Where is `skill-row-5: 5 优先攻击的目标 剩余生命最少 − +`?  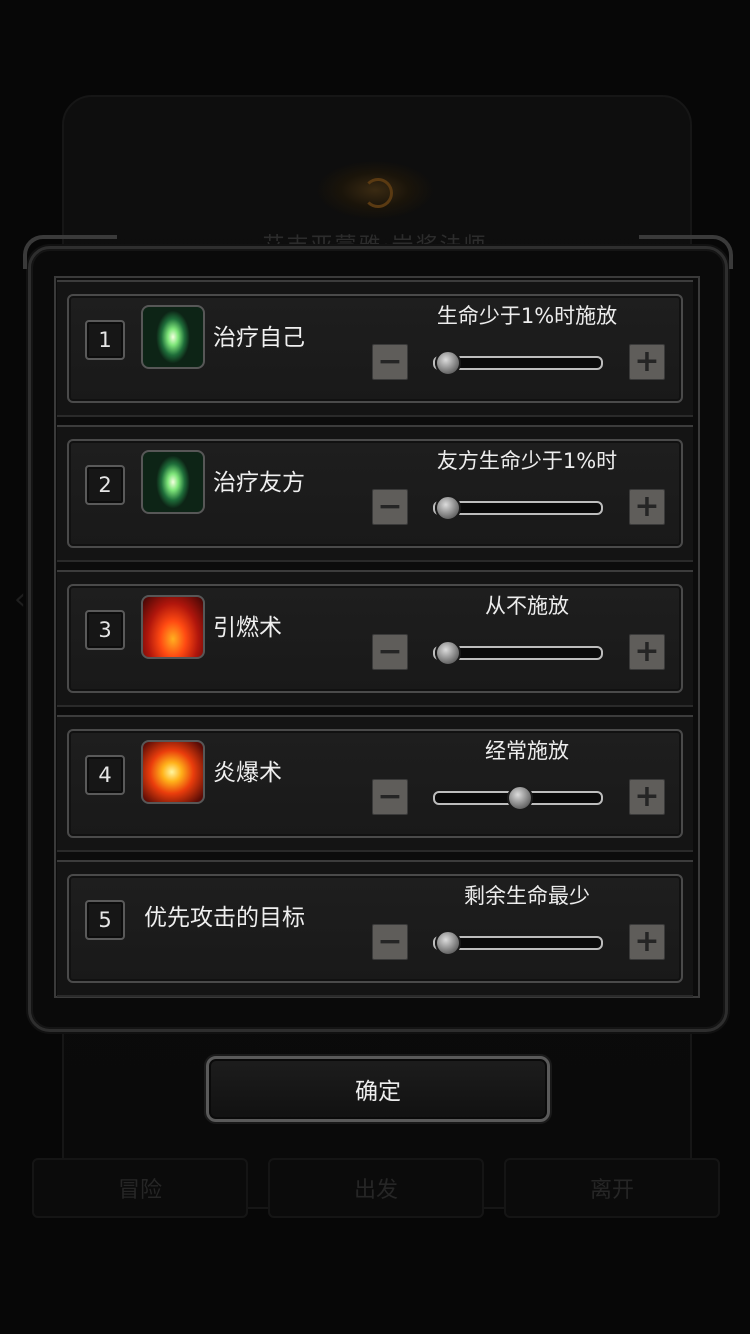
skill-row-5: 5 优先攻击的目标 剩余生命最少 − + is located at coordinates (375, 928).